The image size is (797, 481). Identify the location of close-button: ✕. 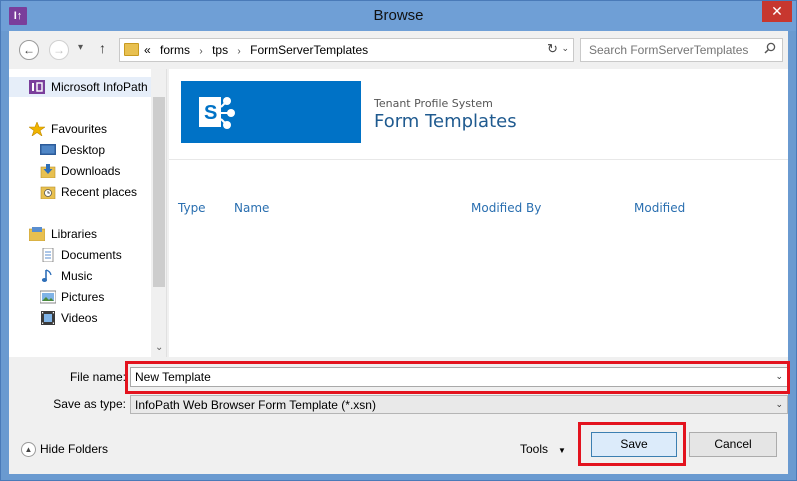
(777, 11).